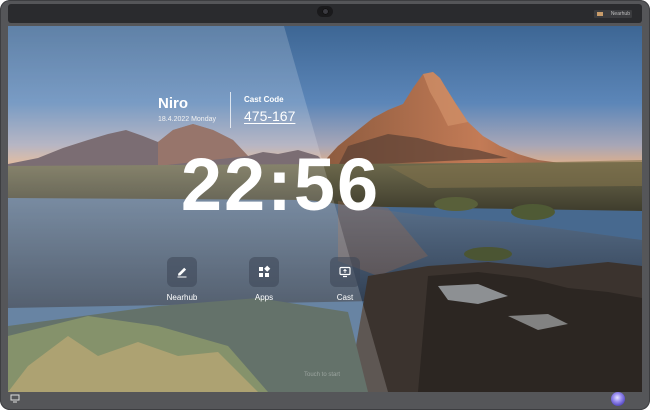 The height and width of the screenshot is (410, 650). What do you see at coordinates (620, 14) in the screenshot?
I see `brand-text: Nearhub` at bounding box center [620, 14].